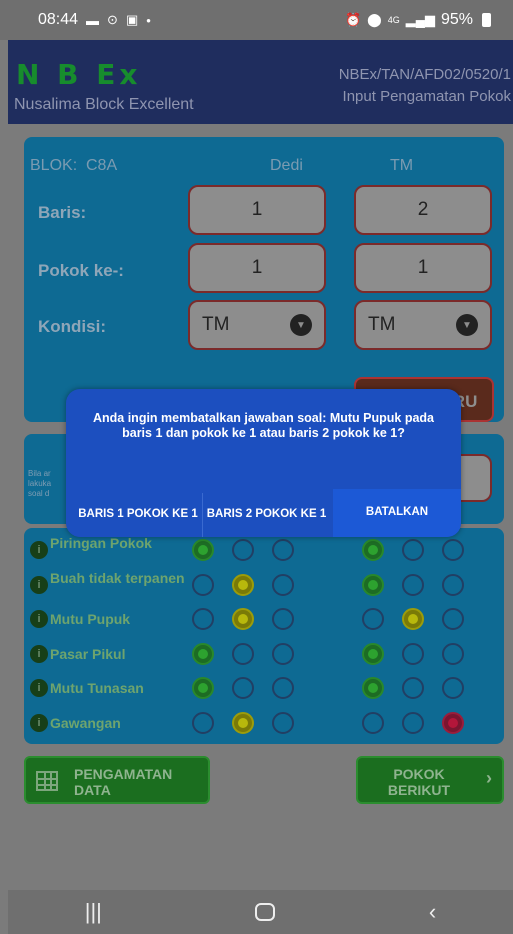  What do you see at coordinates (264, 655) in the screenshot?
I see `question-row: i Pasar Pikul` at bounding box center [264, 655].